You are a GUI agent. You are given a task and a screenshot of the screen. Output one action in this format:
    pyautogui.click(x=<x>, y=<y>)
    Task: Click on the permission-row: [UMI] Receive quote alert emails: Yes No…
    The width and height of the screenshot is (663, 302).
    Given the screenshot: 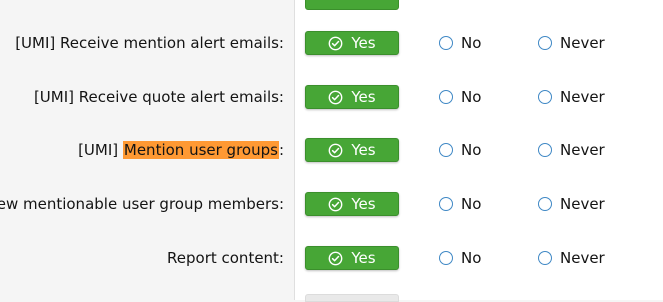 What is the action you would take?
    pyautogui.click(x=331, y=97)
    